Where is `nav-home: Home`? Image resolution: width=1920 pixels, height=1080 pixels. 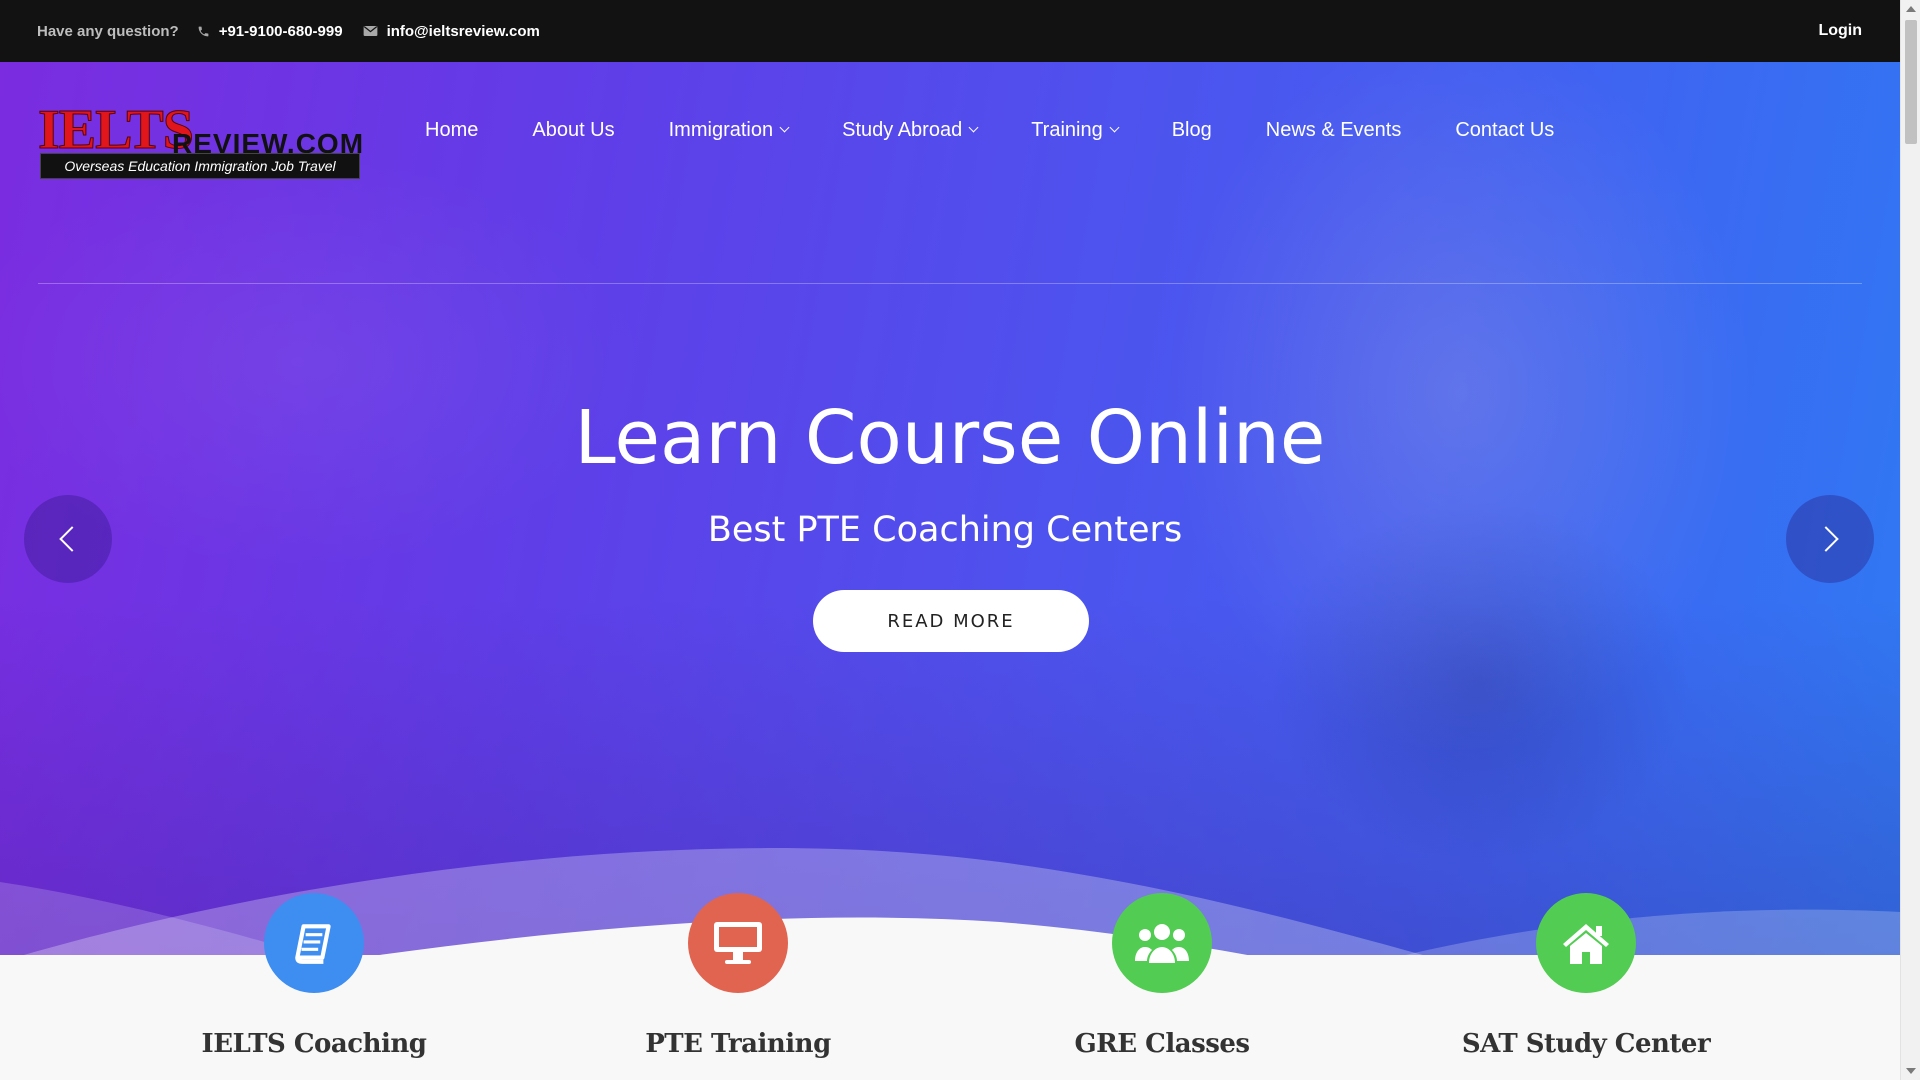
nav-home: Home is located at coordinates (451, 130).